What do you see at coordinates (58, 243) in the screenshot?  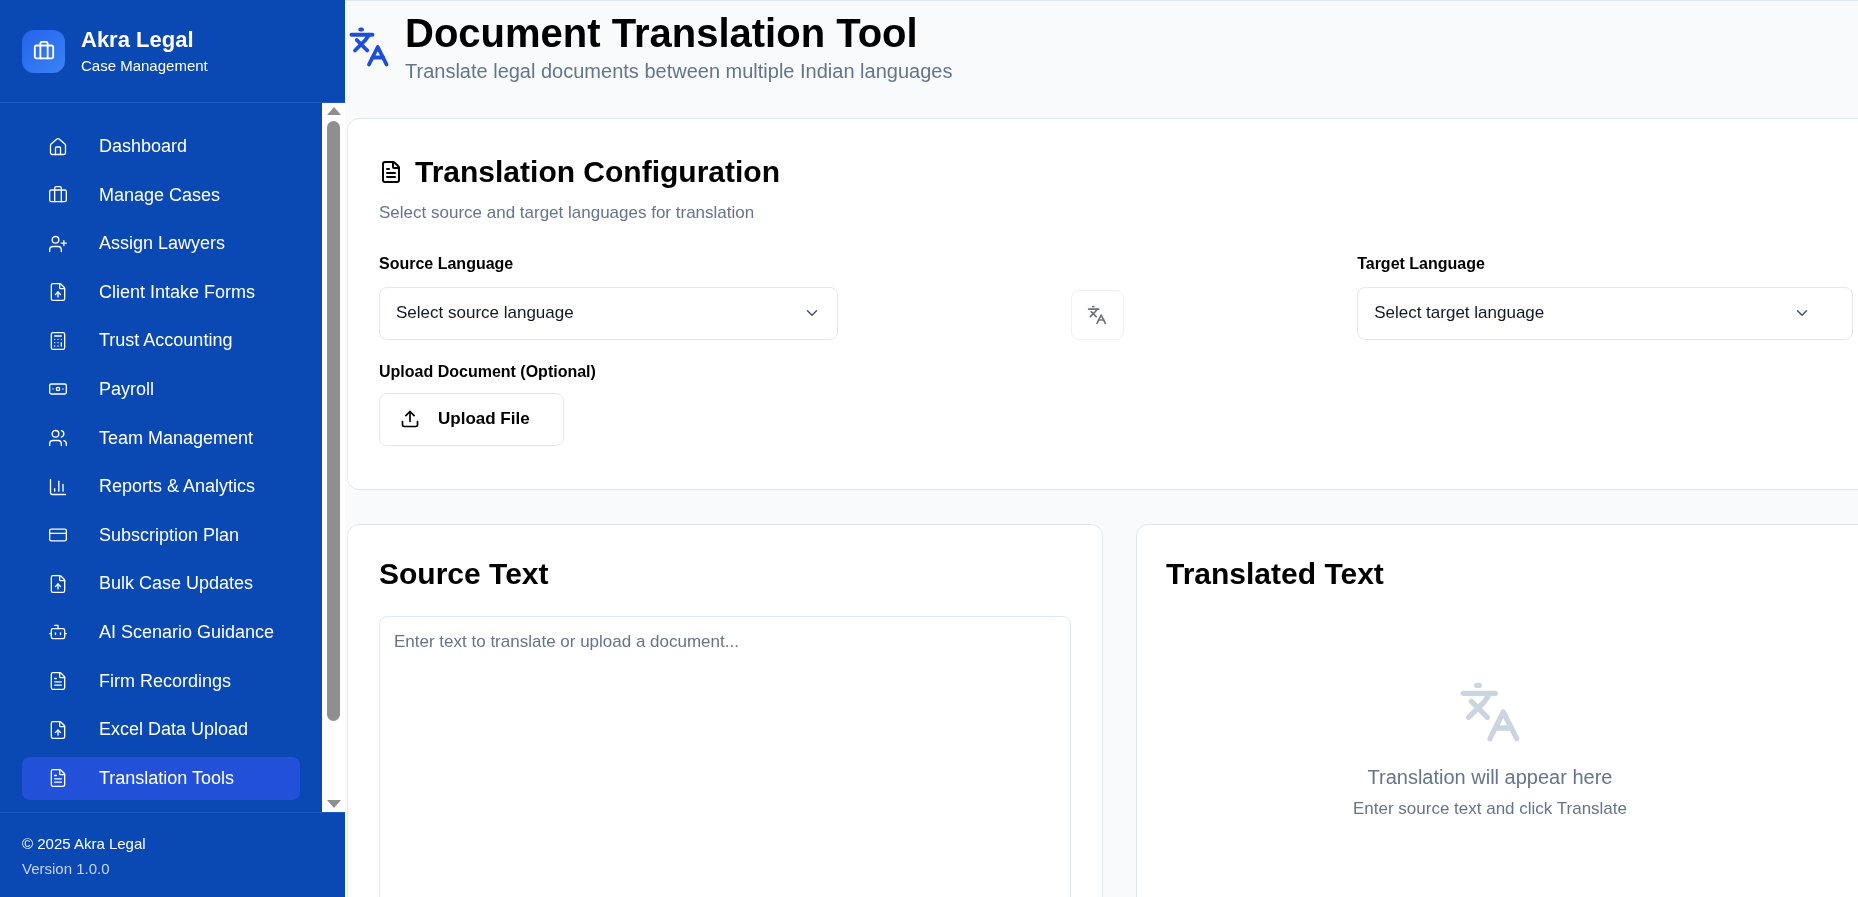 I see `user-plus-icon` at bounding box center [58, 243].